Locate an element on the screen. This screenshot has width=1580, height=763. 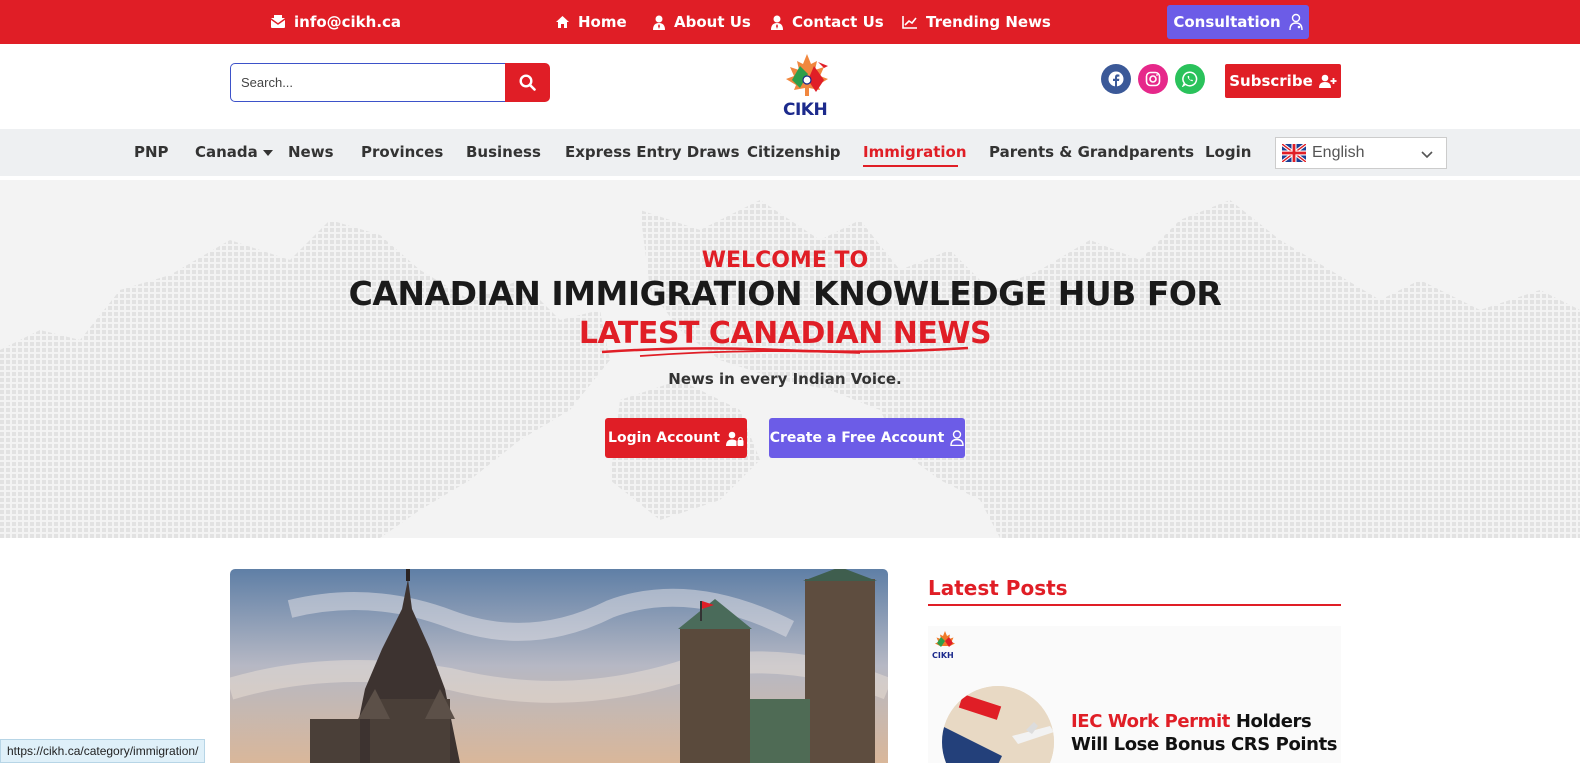
latest-posts-heading: Latest Posts is located at coordinates (998, 588).